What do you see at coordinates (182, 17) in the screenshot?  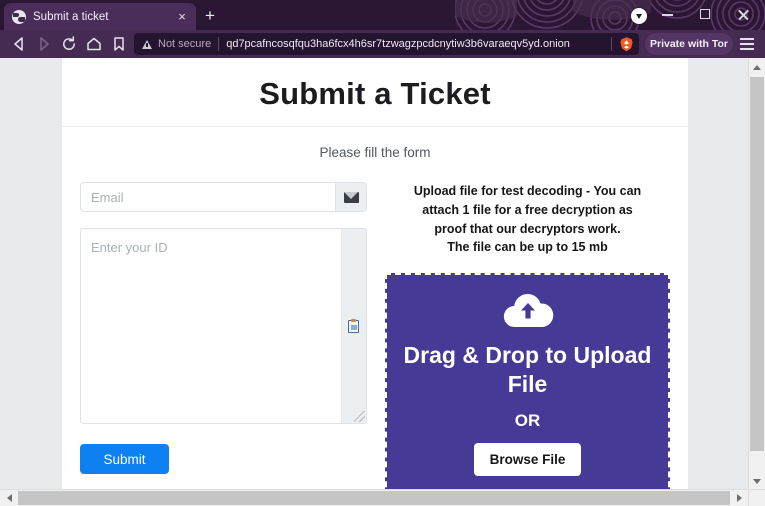 I see `close-icon: ×` at bounding box center [182, 17].